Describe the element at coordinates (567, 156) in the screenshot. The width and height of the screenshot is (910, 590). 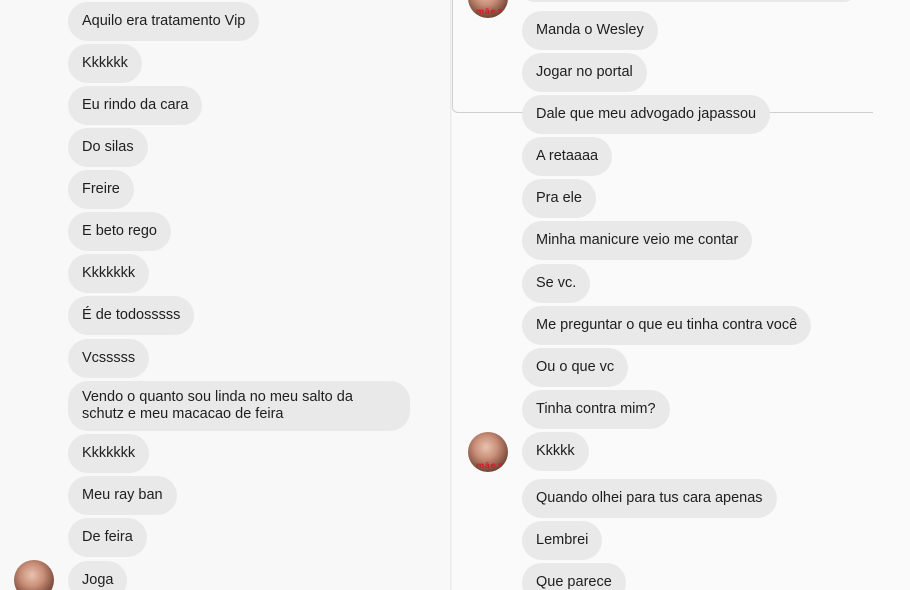
I see `message-bubble: A retaaaa` at that location.